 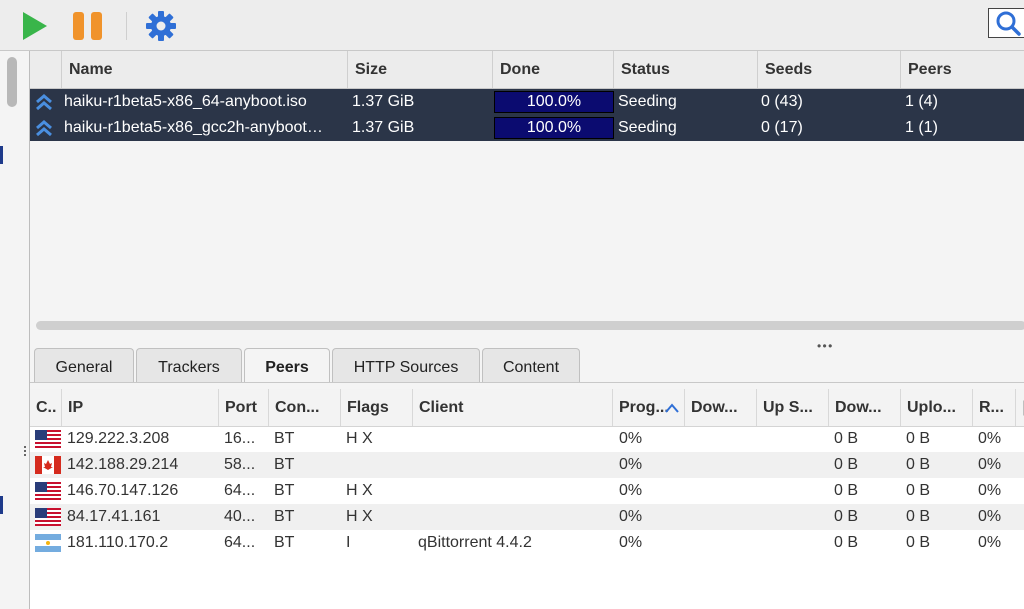 What do you see at coordinates (376, 407) in the screenshot?
I see `column-flags: Flags` at bounding box center [376, 407].